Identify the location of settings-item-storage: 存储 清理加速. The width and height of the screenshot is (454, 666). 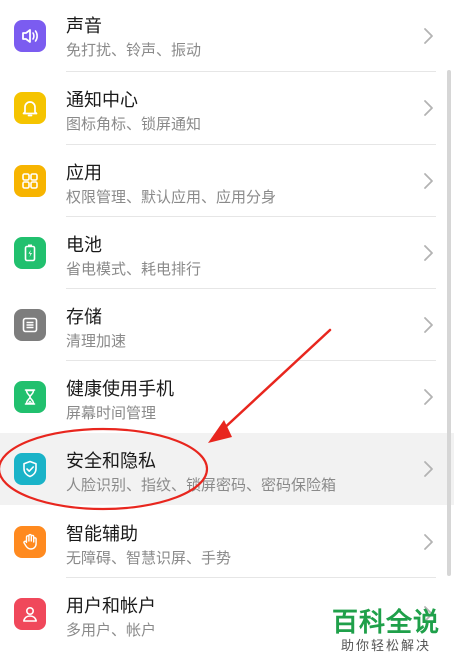
(227, 325).